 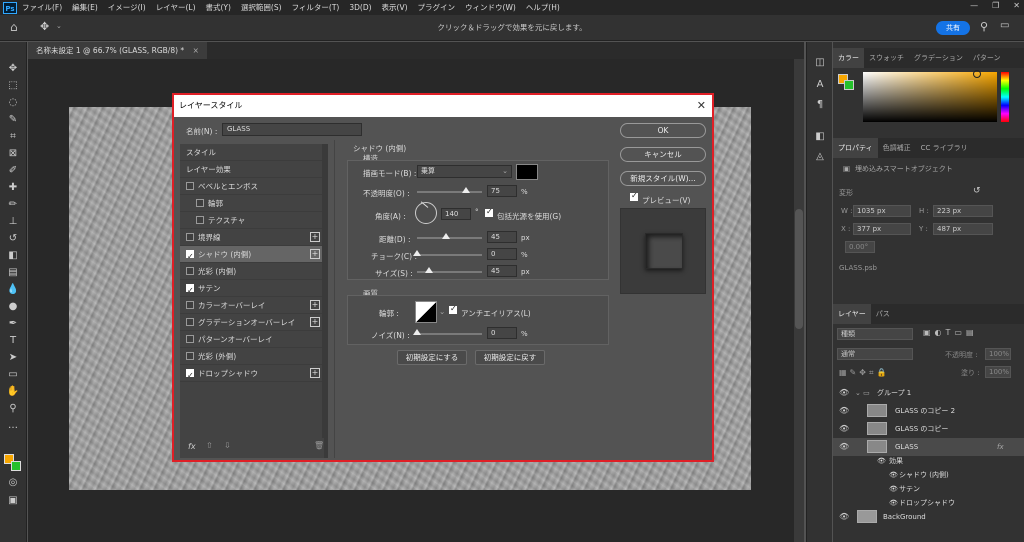 I want to click on layer-row: 👁 BackGround, so click(x=928, y=517).